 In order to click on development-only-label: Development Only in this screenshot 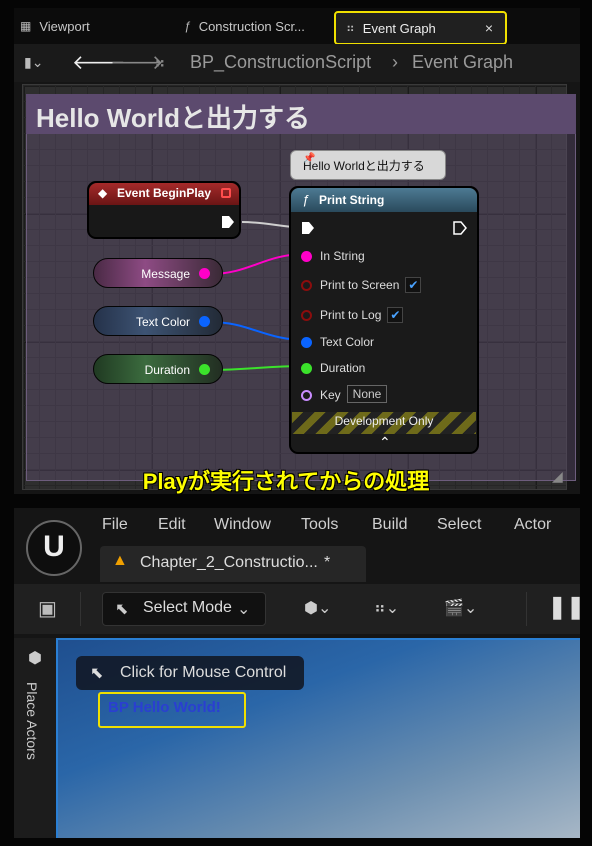, I will do `click(384, 421)`.